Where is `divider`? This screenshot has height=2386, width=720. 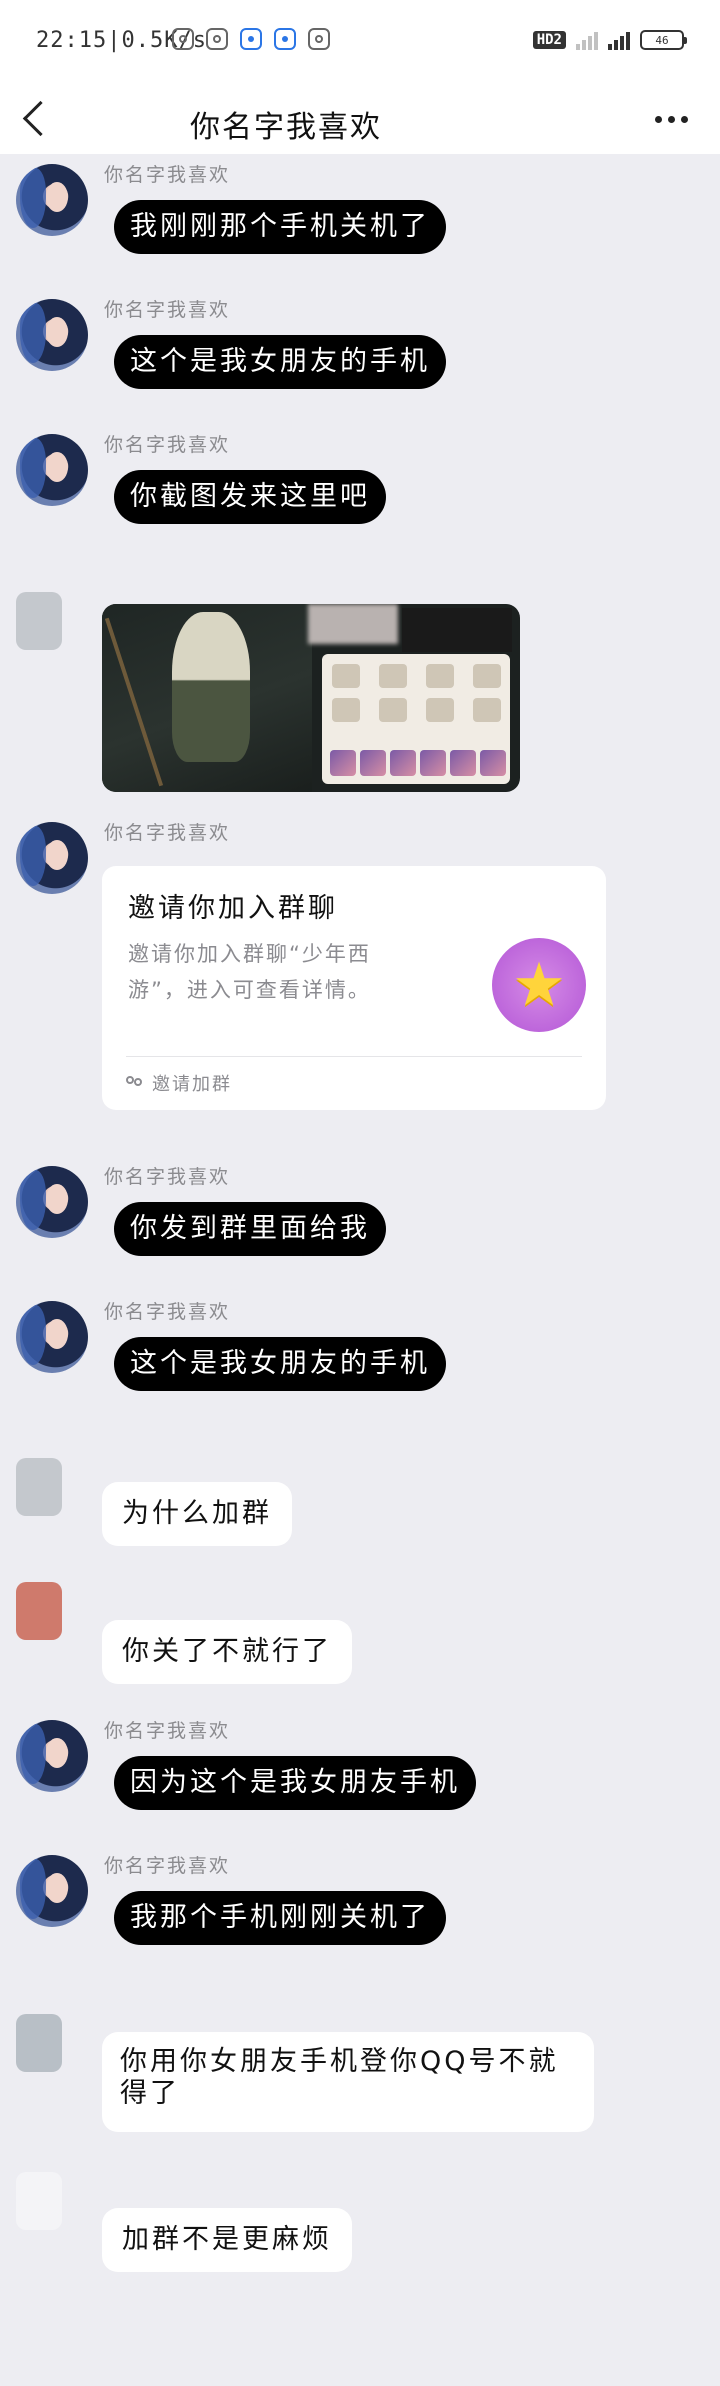 divider is located at coordinates (354, 1056).